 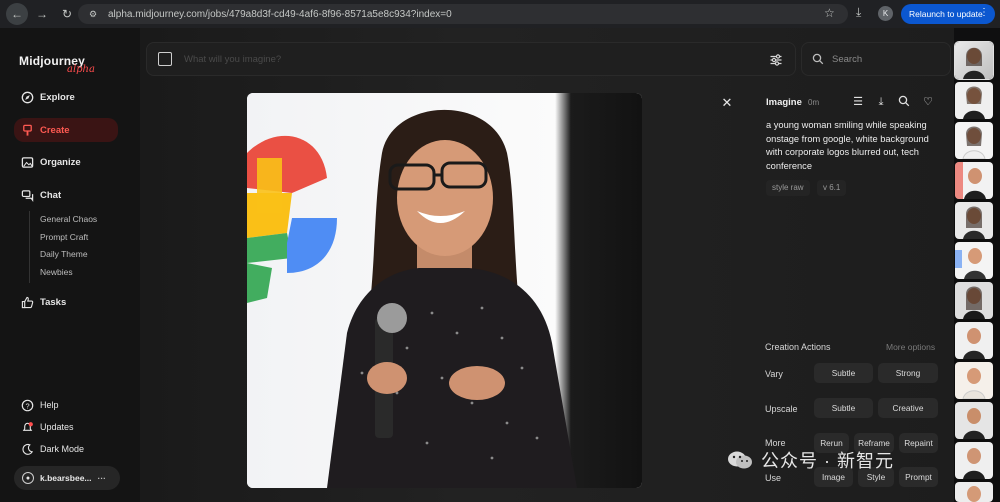 I want to click on thumbs-up-icon, so click(x=27, y=302).